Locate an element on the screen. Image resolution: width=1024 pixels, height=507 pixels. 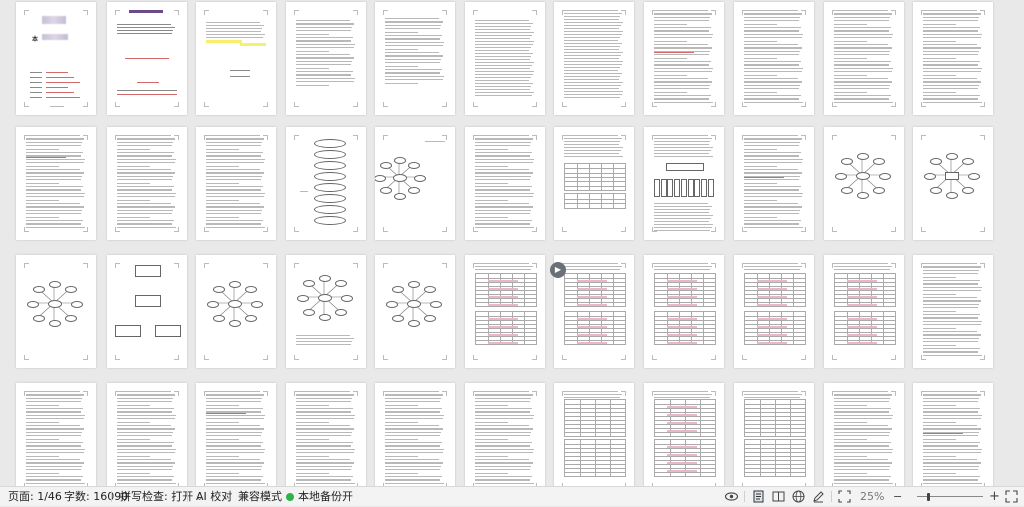
annotation-mark is located at coordinates (772, 319).